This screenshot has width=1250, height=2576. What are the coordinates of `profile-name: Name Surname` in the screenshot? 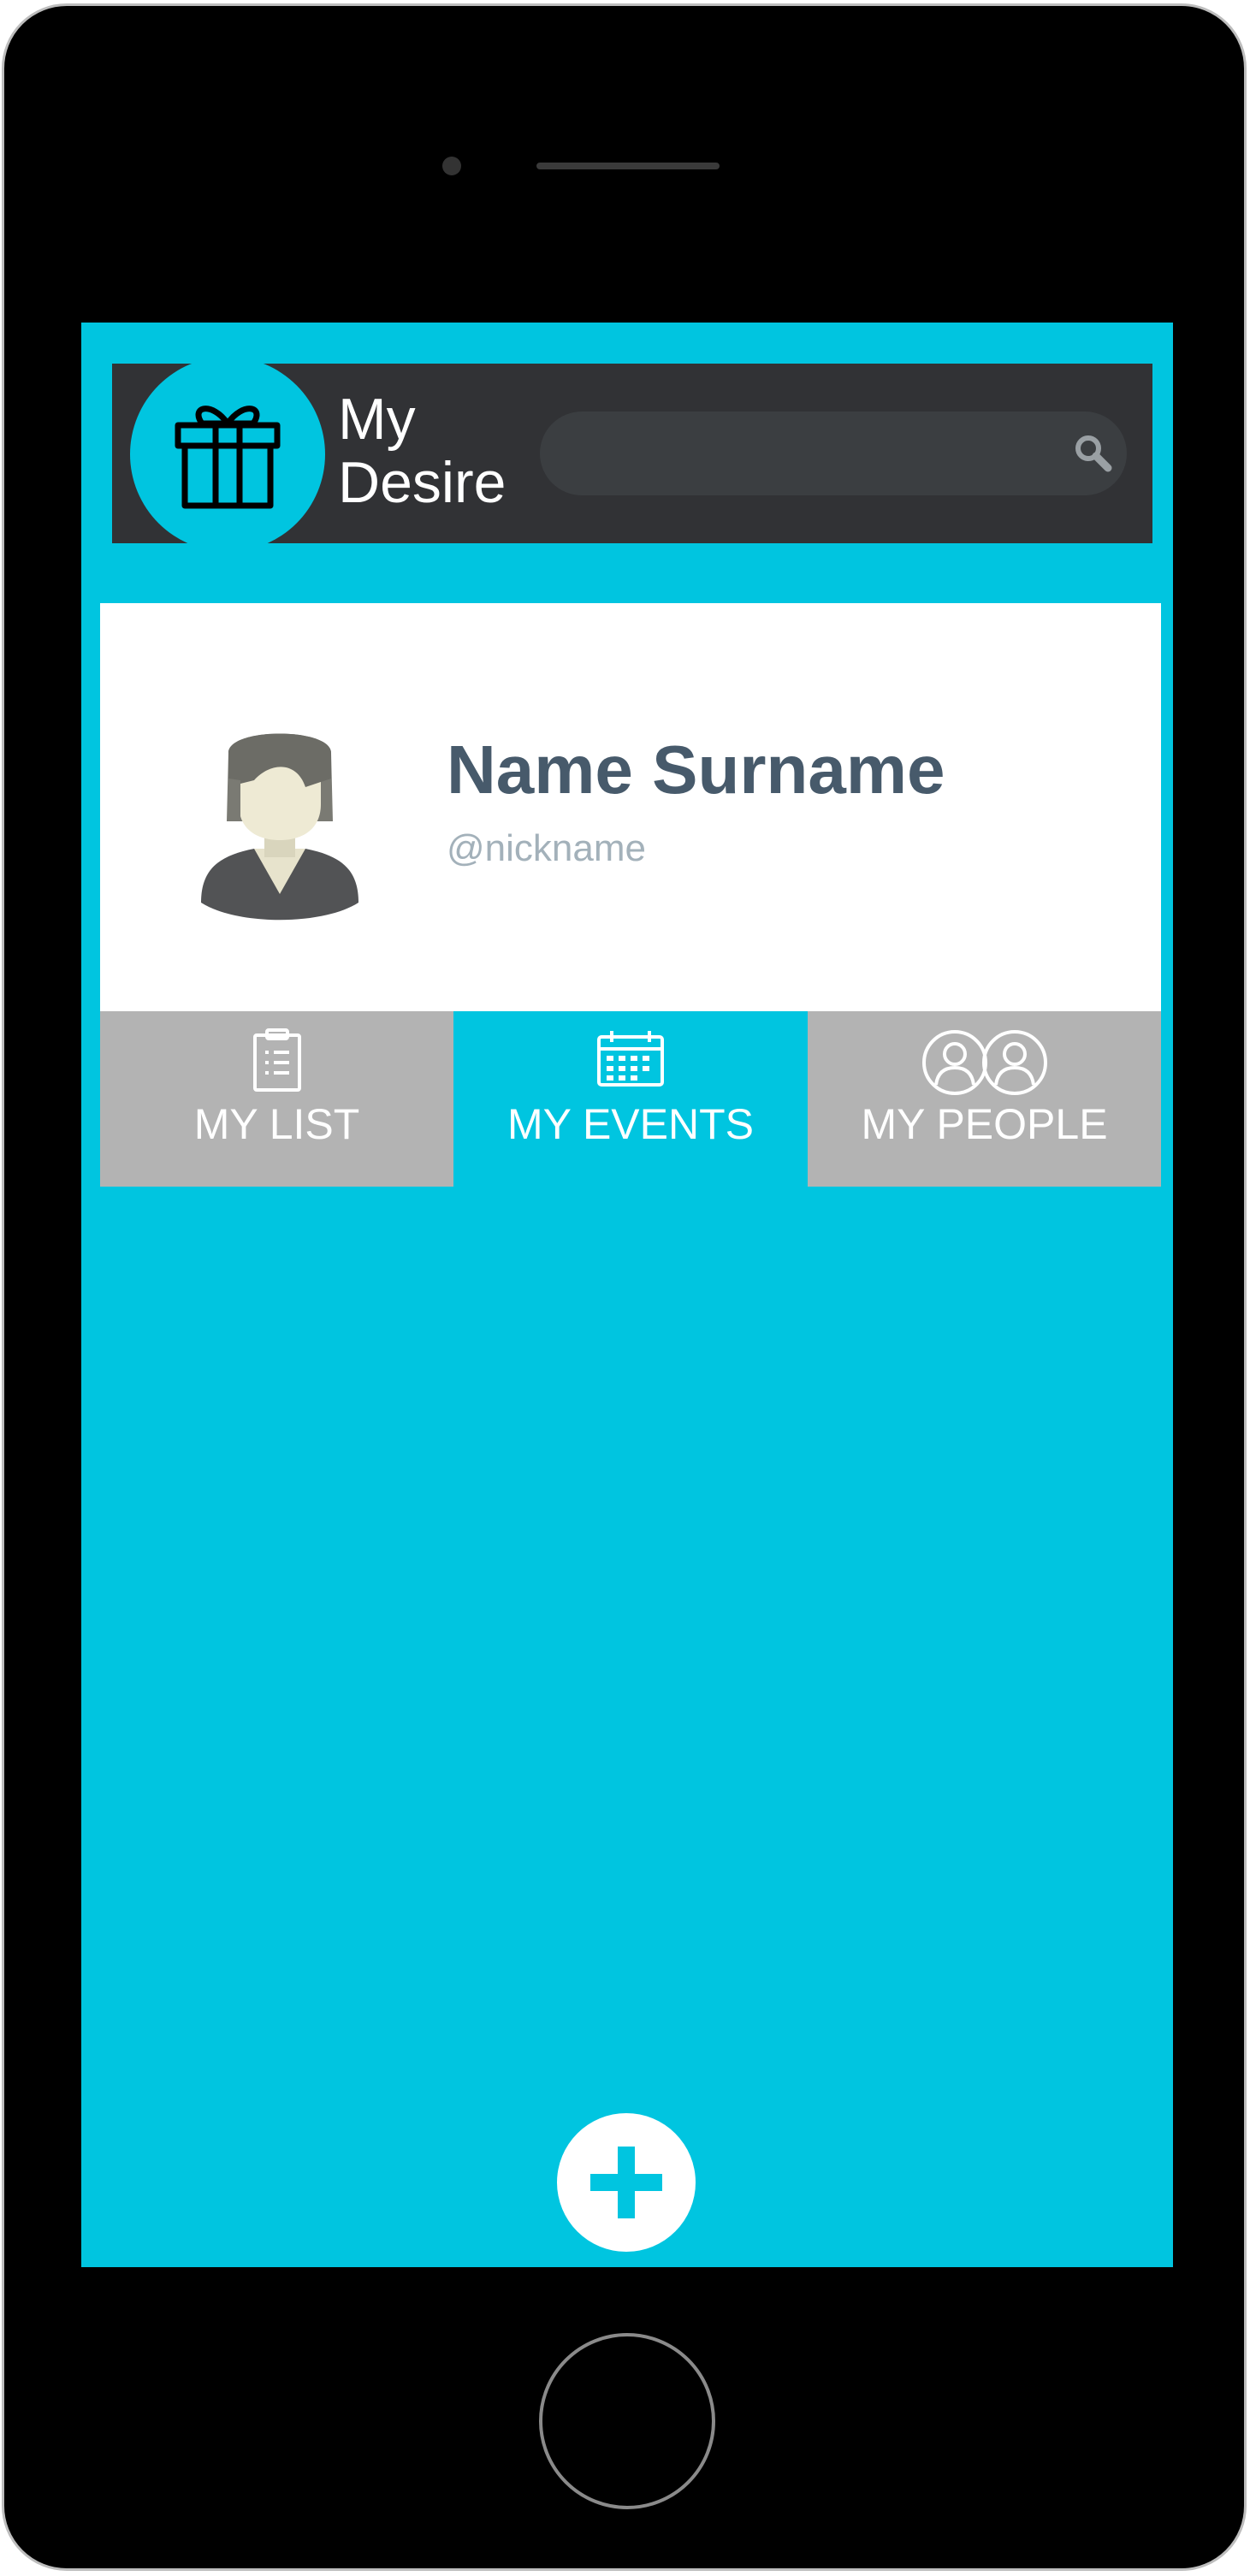 It's located at (696, 769).